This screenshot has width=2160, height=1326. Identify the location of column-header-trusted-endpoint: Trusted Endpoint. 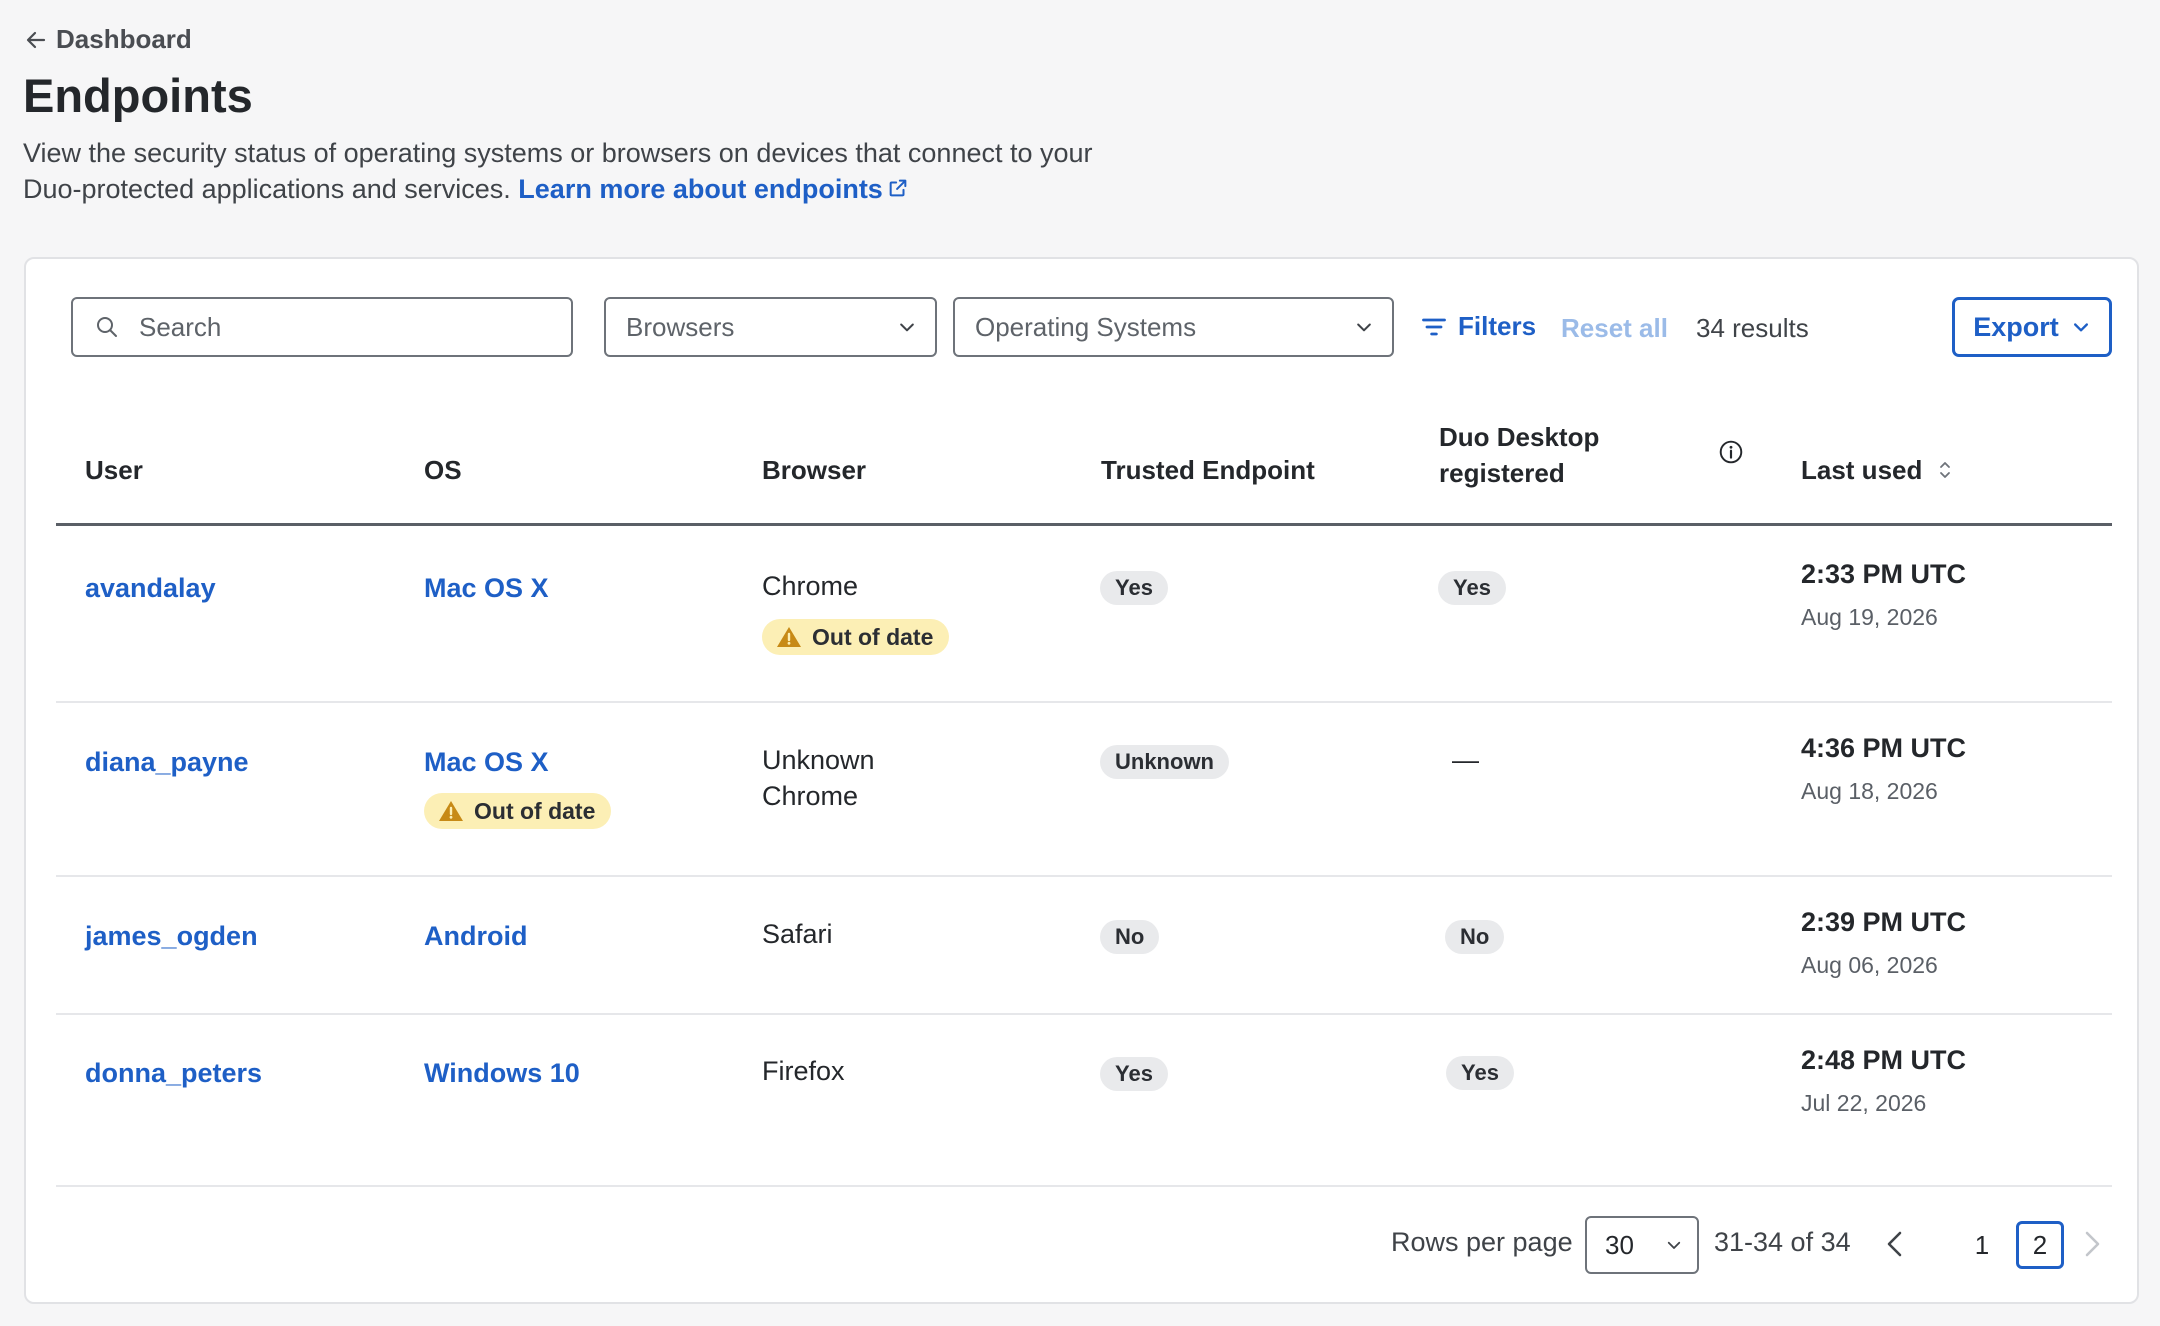
(1208, 470).